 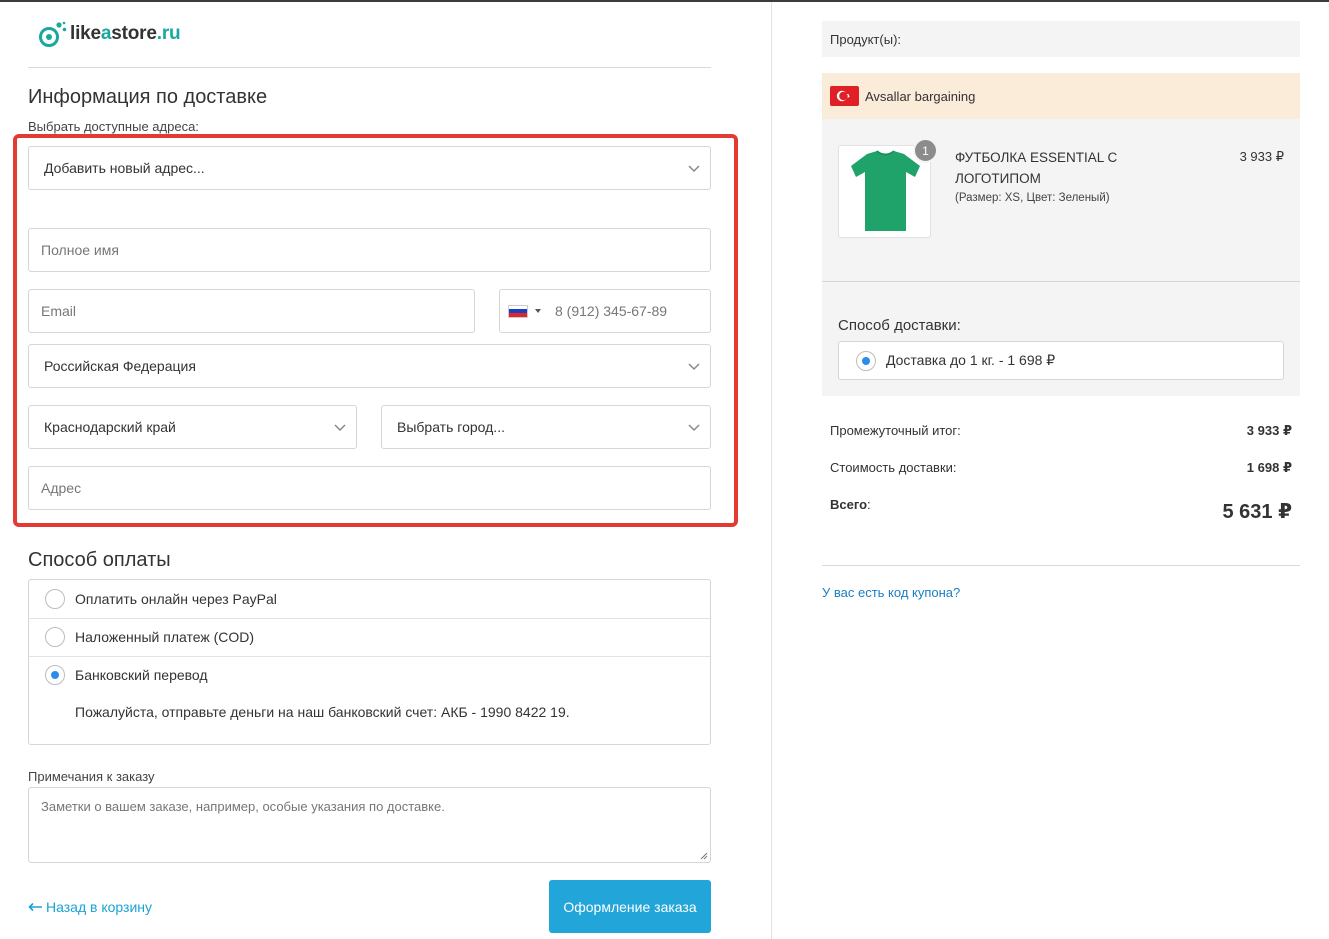 What do you see at coordinates (165, 637) in the screenshot?
I see `payment-option-label: Наложенный платеж (COD)` at bounding box center [165, 637].